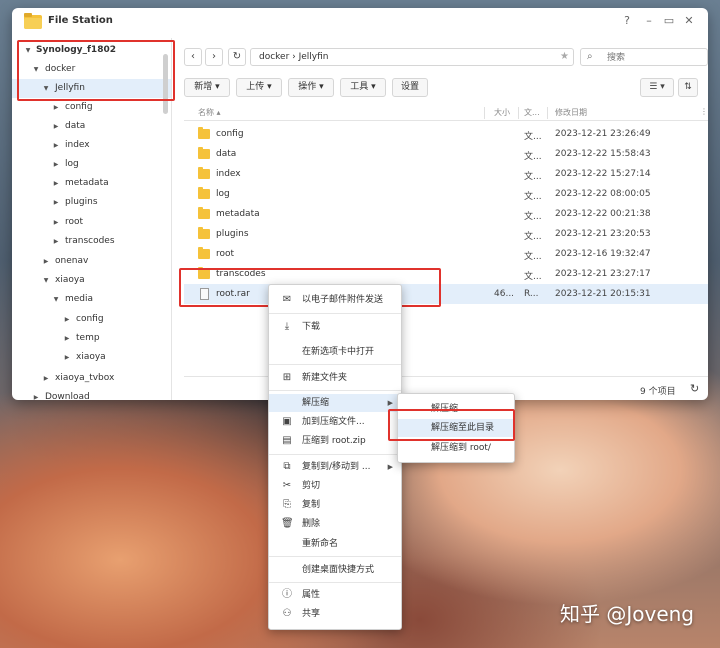 The image size is (720, 648). I want to click on tree-item-jellyfin: ▼ Jellyfin, so click(91, 88).